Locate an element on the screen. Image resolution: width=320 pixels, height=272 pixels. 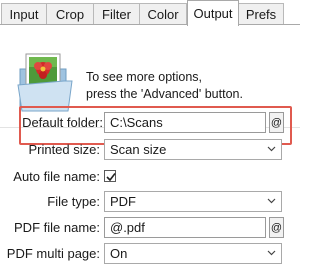
printed-size-value: Scan size is located at coordinates (138, 149).